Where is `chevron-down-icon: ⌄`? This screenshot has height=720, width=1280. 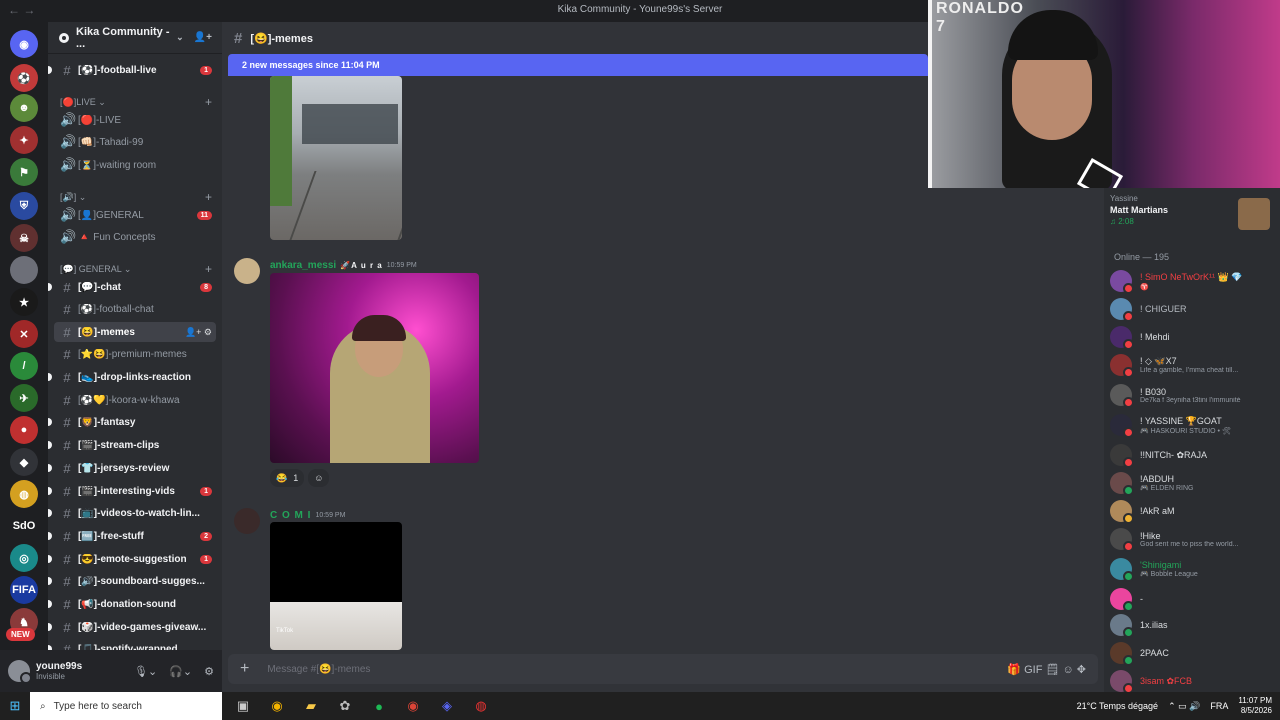 chevron-down-icon: ⌄ is located at coordinates (180, 37).